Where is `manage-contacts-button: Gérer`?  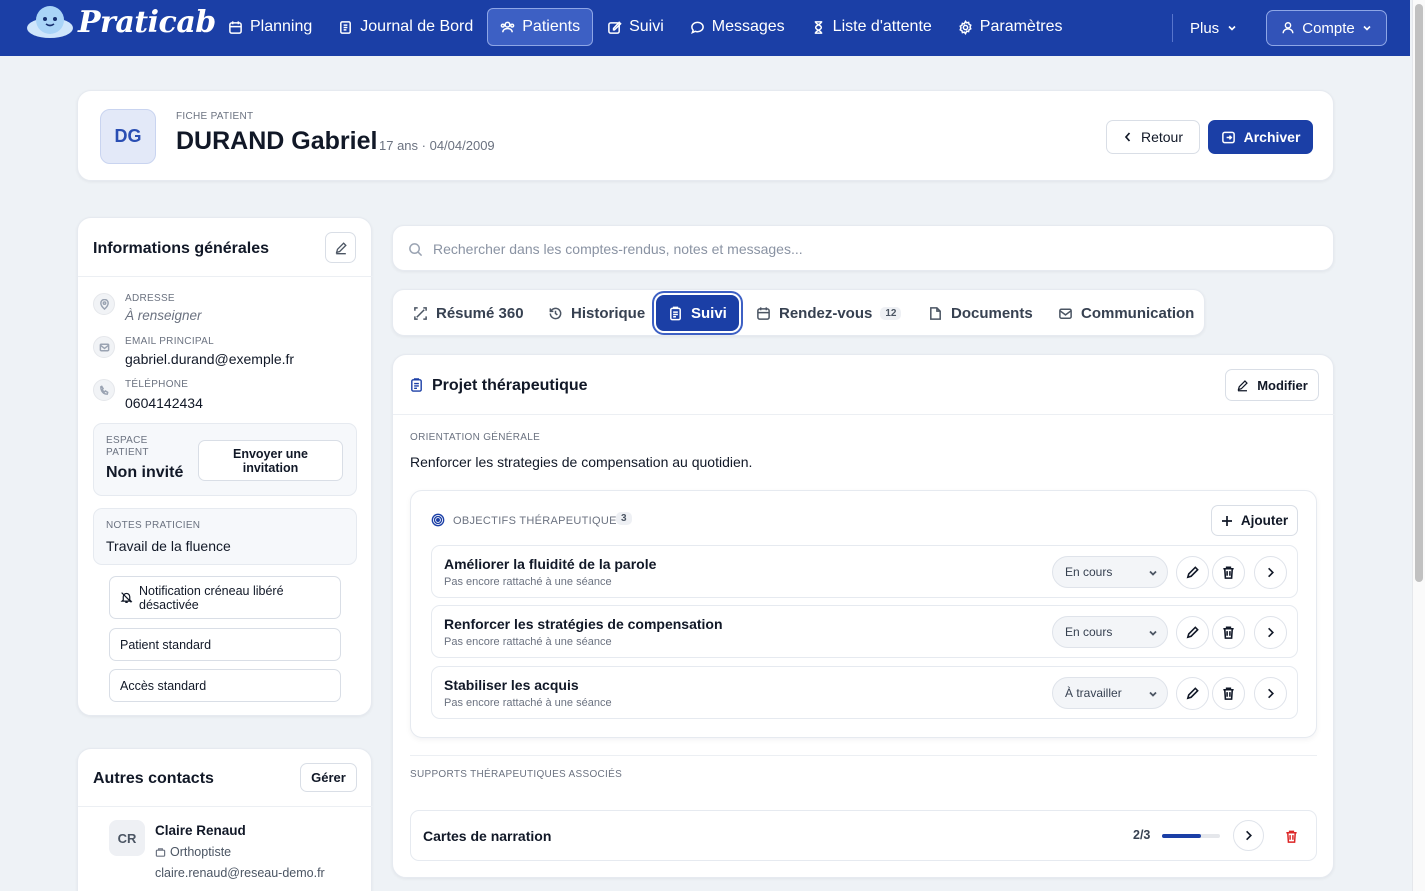 manage-contacts-button: Gérer is located at coordinates (328, 777).